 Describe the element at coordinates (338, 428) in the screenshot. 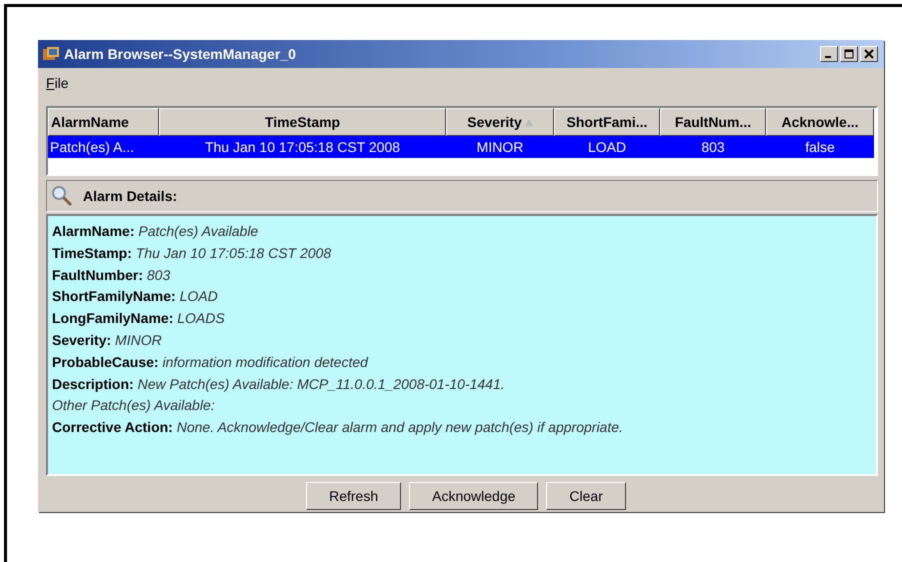

I see `detail-line: Corrective Action: None. Acknowledge/Clear alarm and apply new patch(es) if appropriate.` at that location.